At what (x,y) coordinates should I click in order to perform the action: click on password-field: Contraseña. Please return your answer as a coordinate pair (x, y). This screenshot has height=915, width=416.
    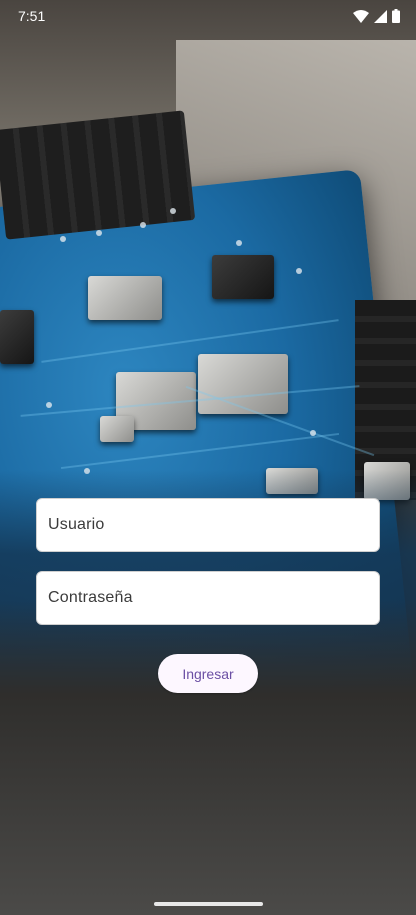
    Looking at the image, I should click on (208, 598).